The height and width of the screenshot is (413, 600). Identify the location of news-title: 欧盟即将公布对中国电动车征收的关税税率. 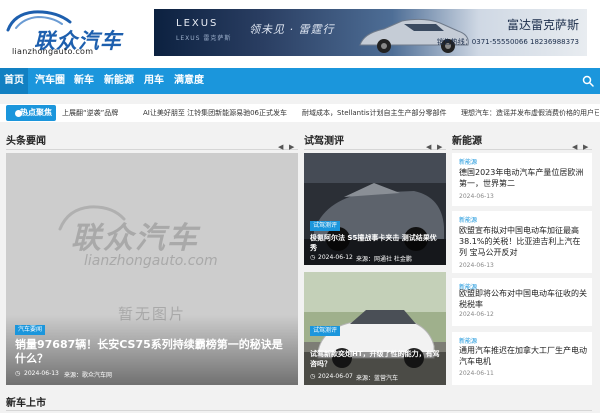
(523, 299).